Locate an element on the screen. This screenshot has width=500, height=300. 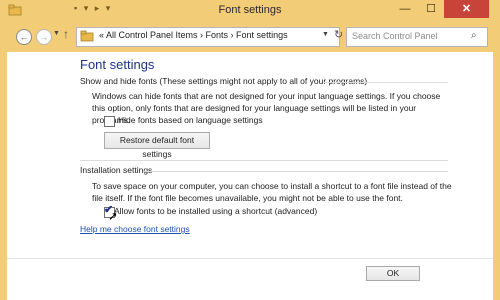
ok-button: OK is located at coordinates (393, 273).